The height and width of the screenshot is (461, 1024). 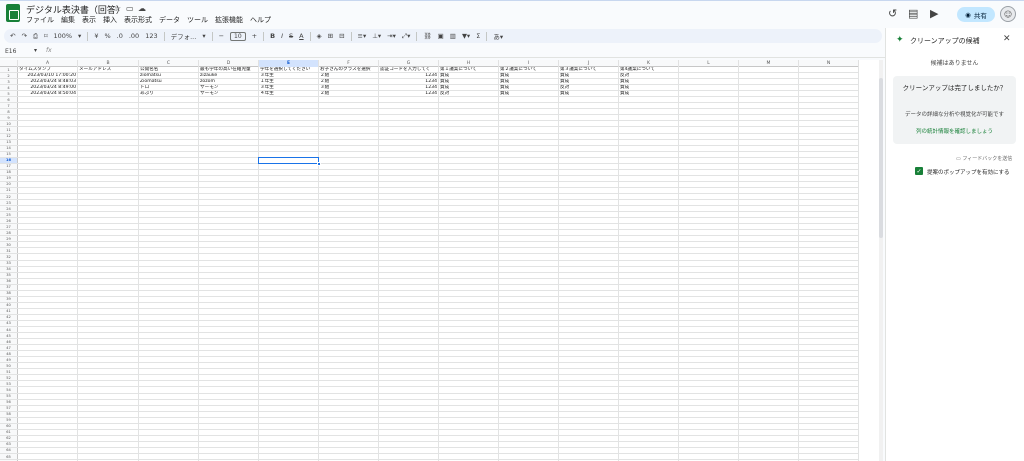 What do you see at coordinates (349, 63) in the screenshot?
I see `column-header: F` at bounding box center [349, 63].